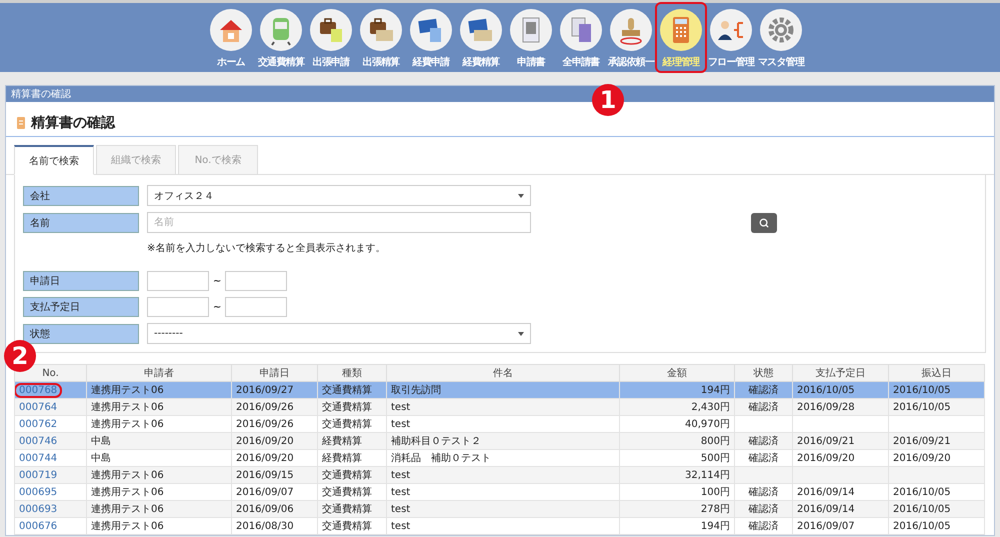 The image size is (1000, 537). I want to click on column-header: 支払予定日, so click(840, 373).